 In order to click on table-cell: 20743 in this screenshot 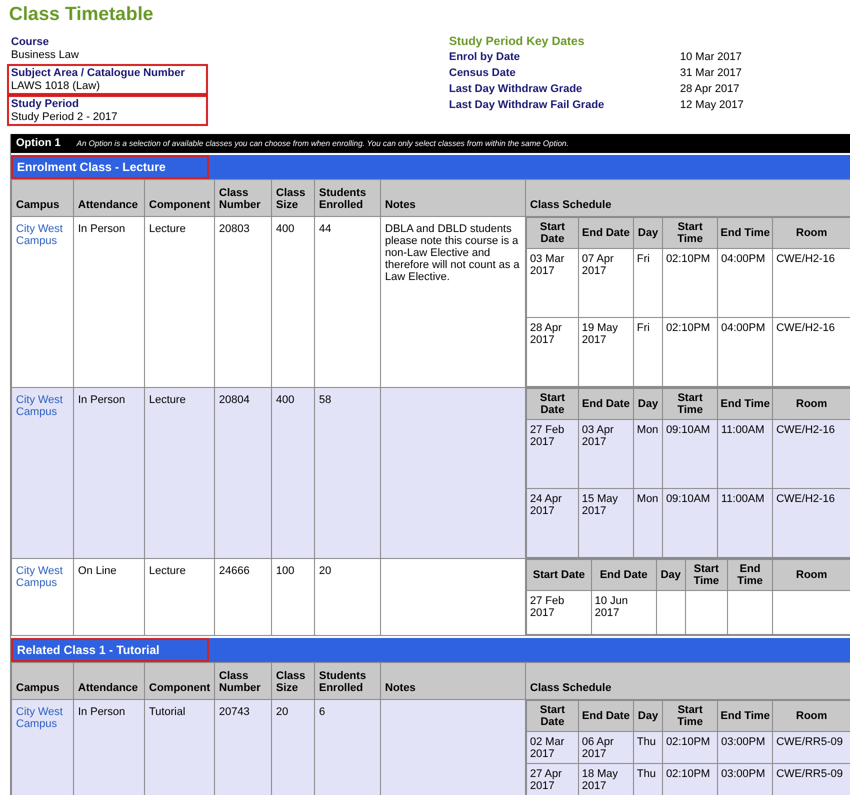, I will do `click(234, 712)`.